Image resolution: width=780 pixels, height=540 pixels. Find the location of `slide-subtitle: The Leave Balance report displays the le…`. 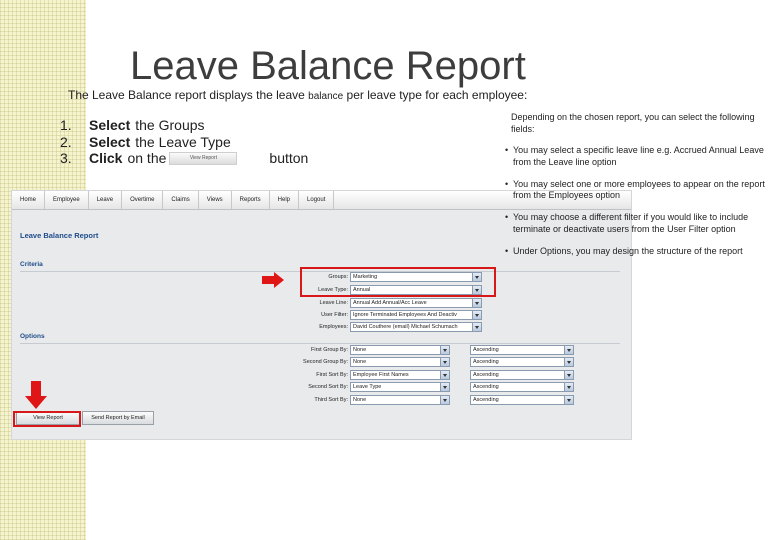

slide-subtitle: The Leave Balance report displays the le… is located at coordinates (298, 95).